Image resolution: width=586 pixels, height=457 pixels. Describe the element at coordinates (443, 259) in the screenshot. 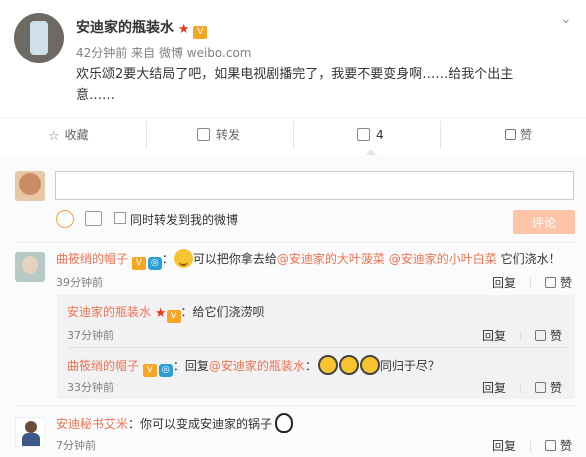

I see `mention-link: @安迪家的小叶白菜` at that location.